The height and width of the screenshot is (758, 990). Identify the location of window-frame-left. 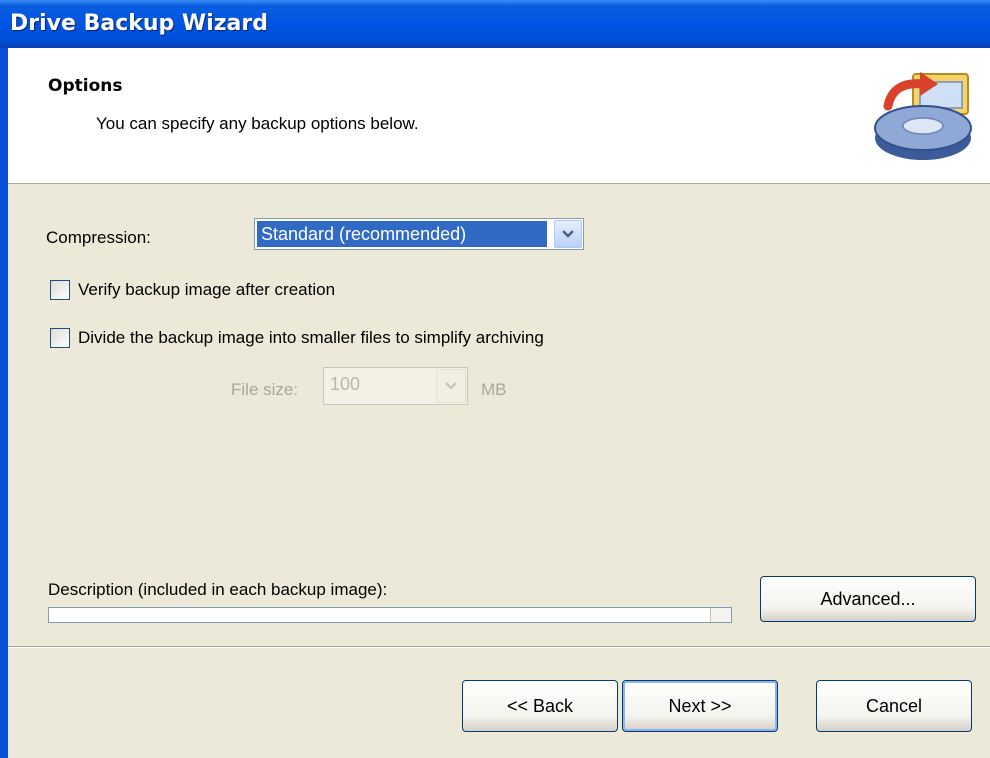
(4, 403).